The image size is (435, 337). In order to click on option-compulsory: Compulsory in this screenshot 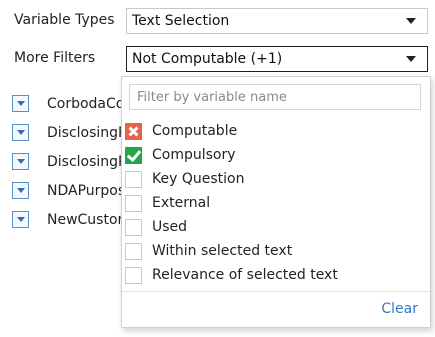, I will do `click(231, 155)`.